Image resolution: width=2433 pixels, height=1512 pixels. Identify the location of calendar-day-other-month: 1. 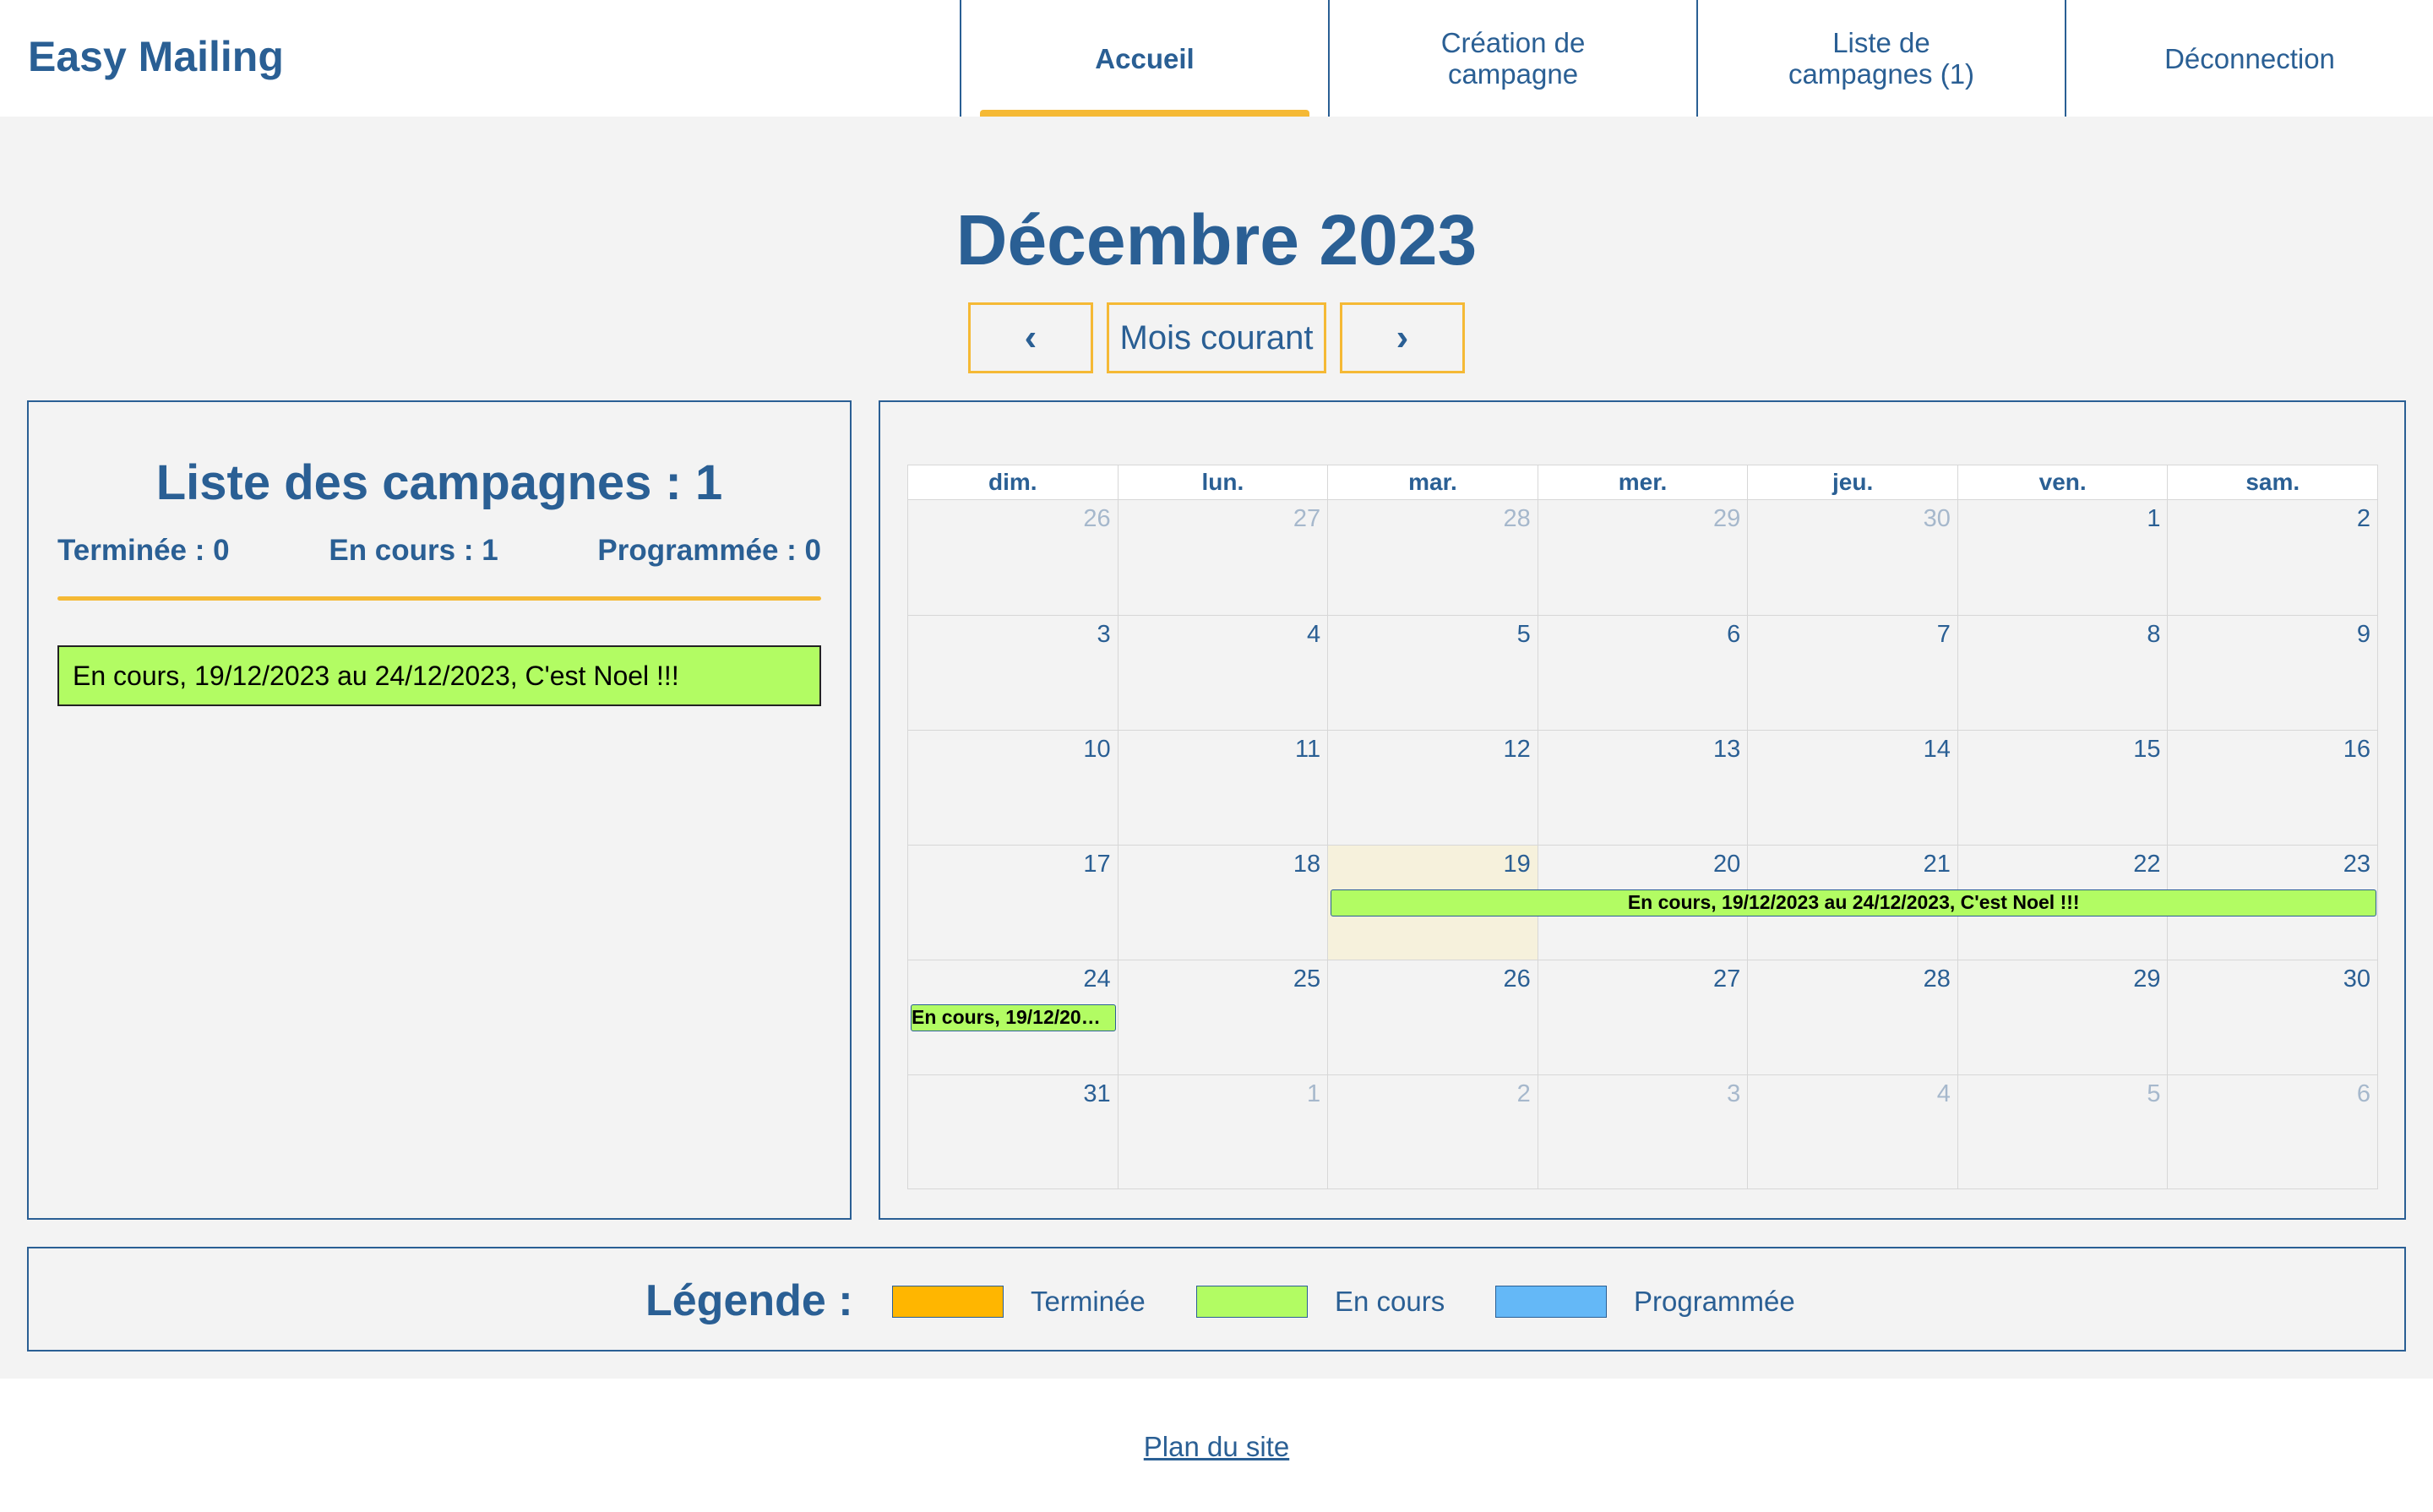
(1223, 1132).